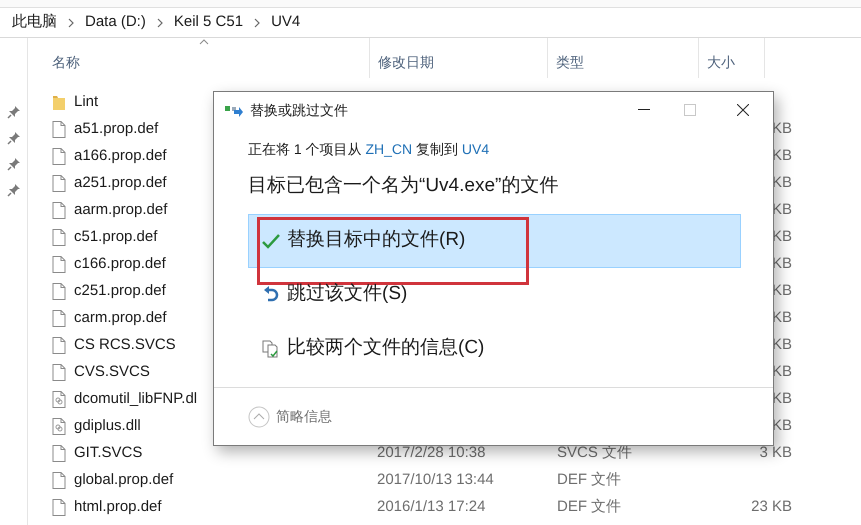 The image size is (861, 525). I want to click on column-header: 名称, so click(199, 58).